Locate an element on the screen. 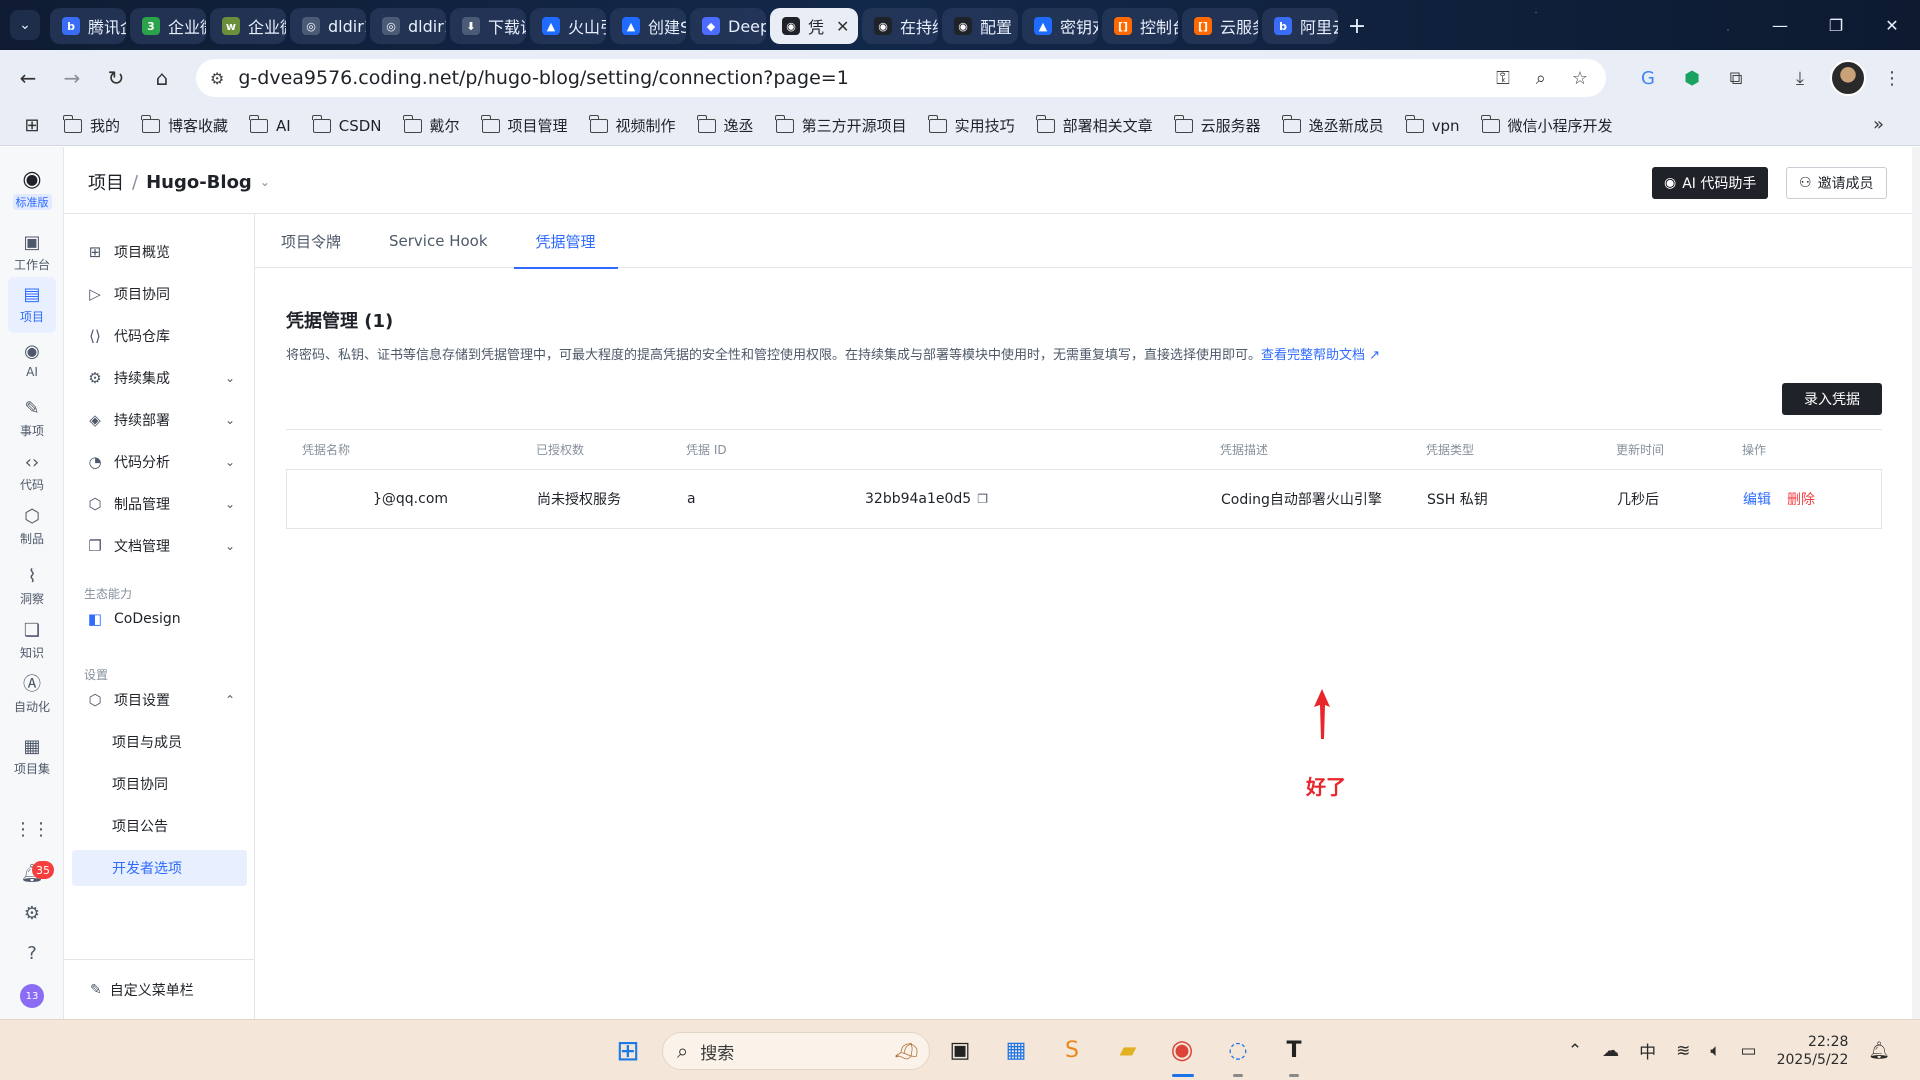  store-icon: ▦ is located at coordinates (1016, 1050).